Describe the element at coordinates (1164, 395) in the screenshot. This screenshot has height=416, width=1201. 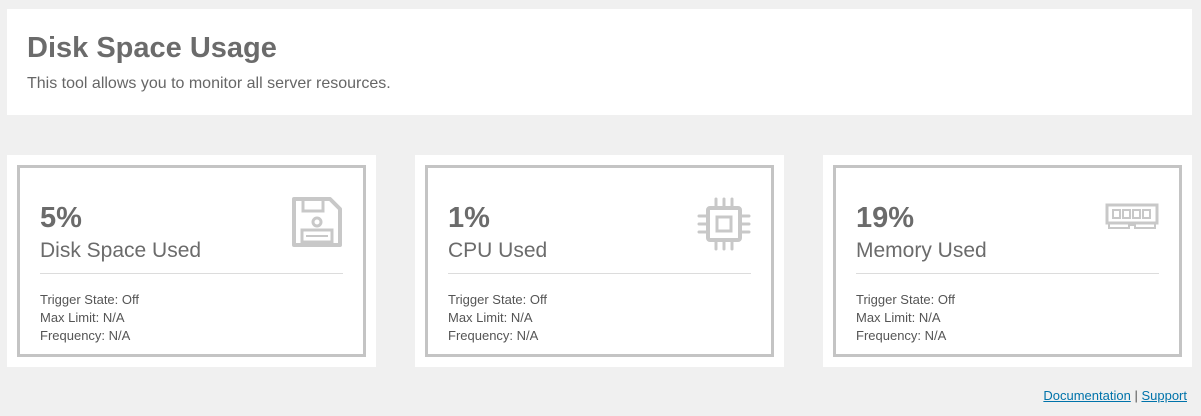
I see `support-link: Support` at that location.